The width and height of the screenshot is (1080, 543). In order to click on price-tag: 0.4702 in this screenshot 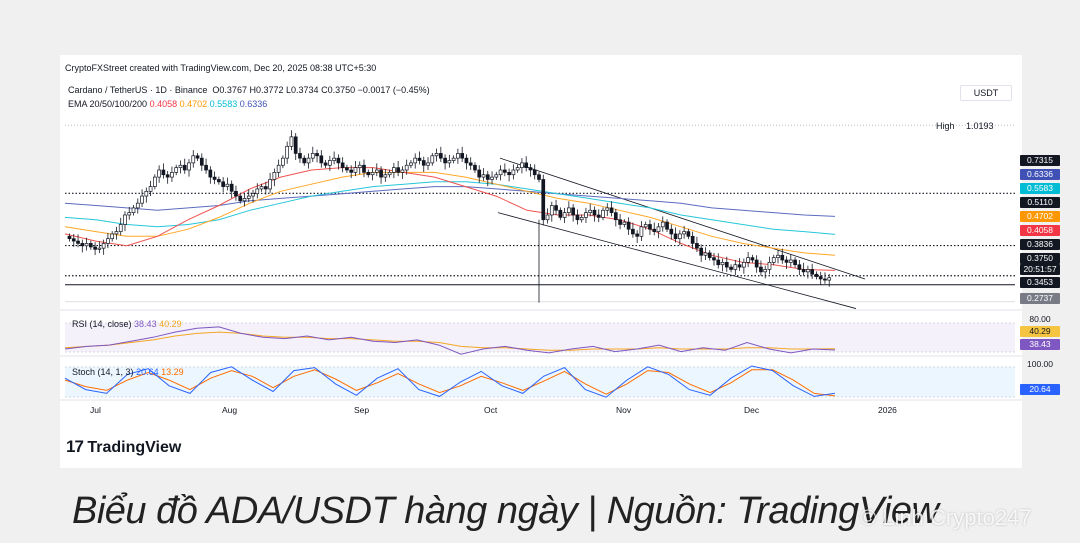, I will do `click(1040, 216)`.